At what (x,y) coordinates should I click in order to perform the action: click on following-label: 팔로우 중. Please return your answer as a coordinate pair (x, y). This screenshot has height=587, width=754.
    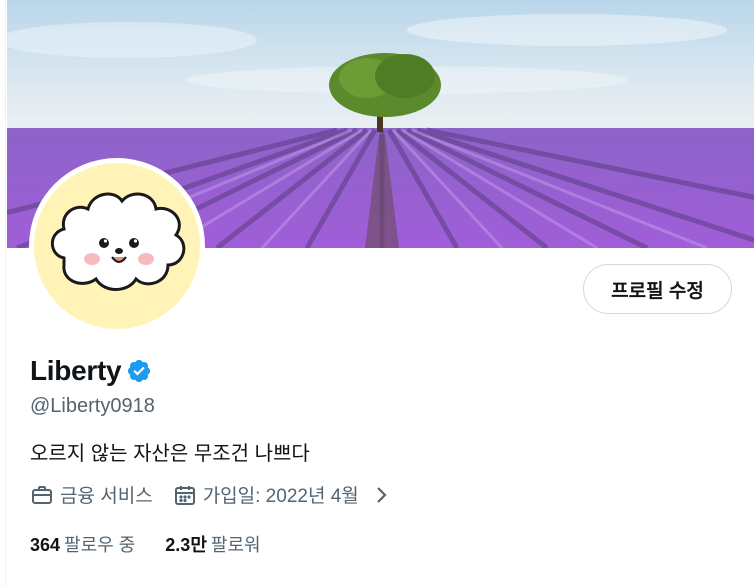
    Looking at the image, I should click on (100, 545).